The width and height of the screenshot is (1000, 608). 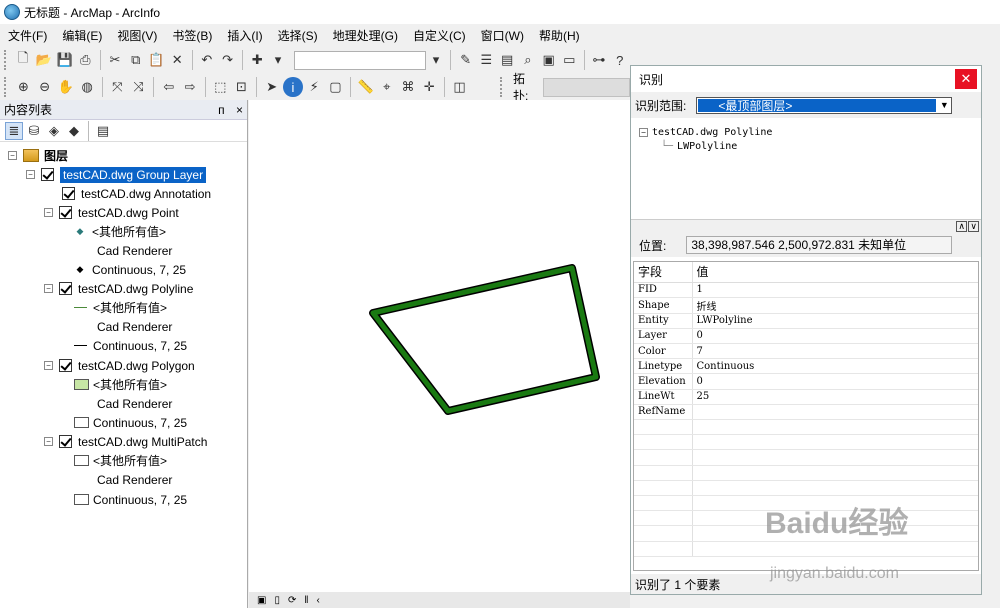 What do you see at coordinates (806, 290) in the screenshot?
I see `table-row: FID 1` at bounding box center [806, 290].